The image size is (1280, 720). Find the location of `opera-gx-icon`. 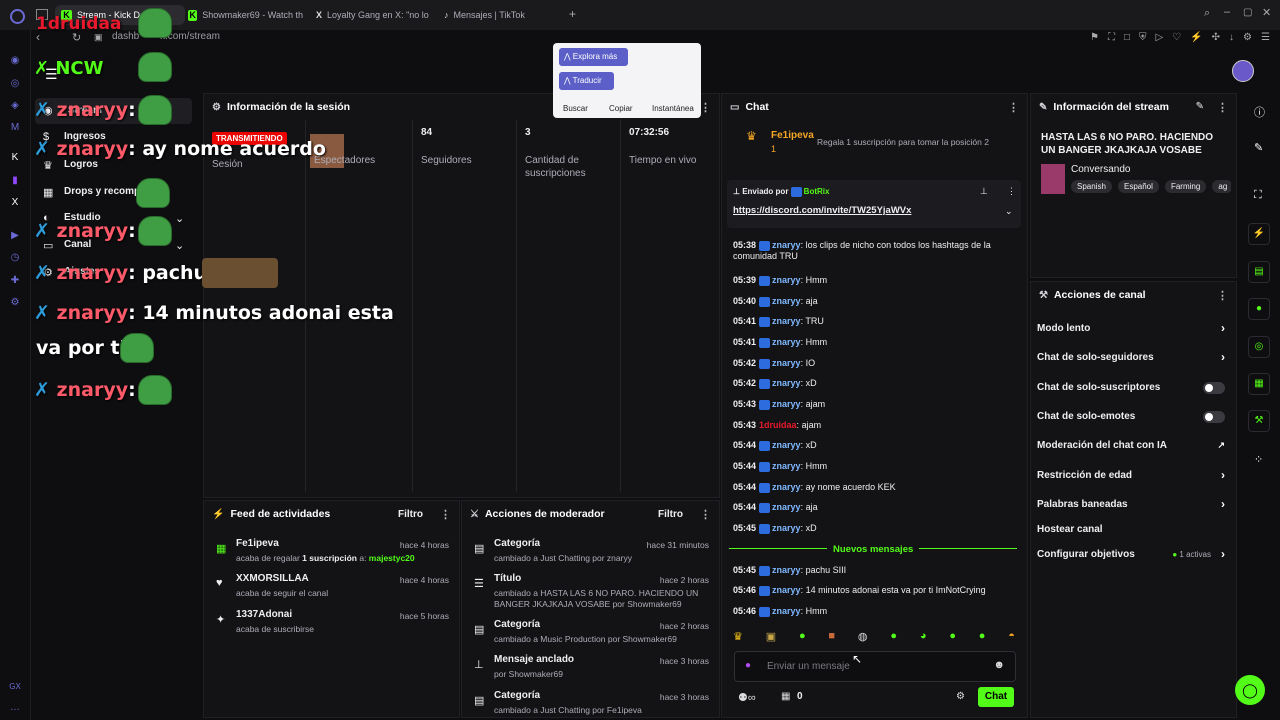

opera-gx-icon is located at coordinates (17, 16).